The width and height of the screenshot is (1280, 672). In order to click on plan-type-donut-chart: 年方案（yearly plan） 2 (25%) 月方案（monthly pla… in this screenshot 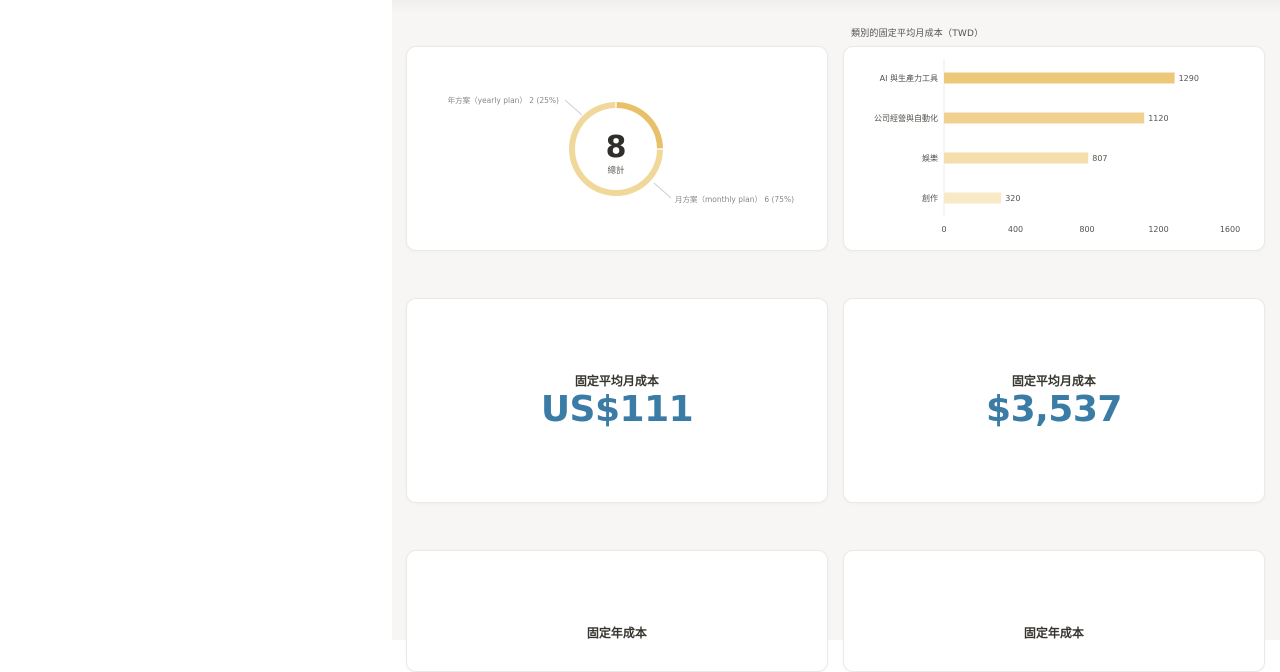, I will do `click(621, 149)`.